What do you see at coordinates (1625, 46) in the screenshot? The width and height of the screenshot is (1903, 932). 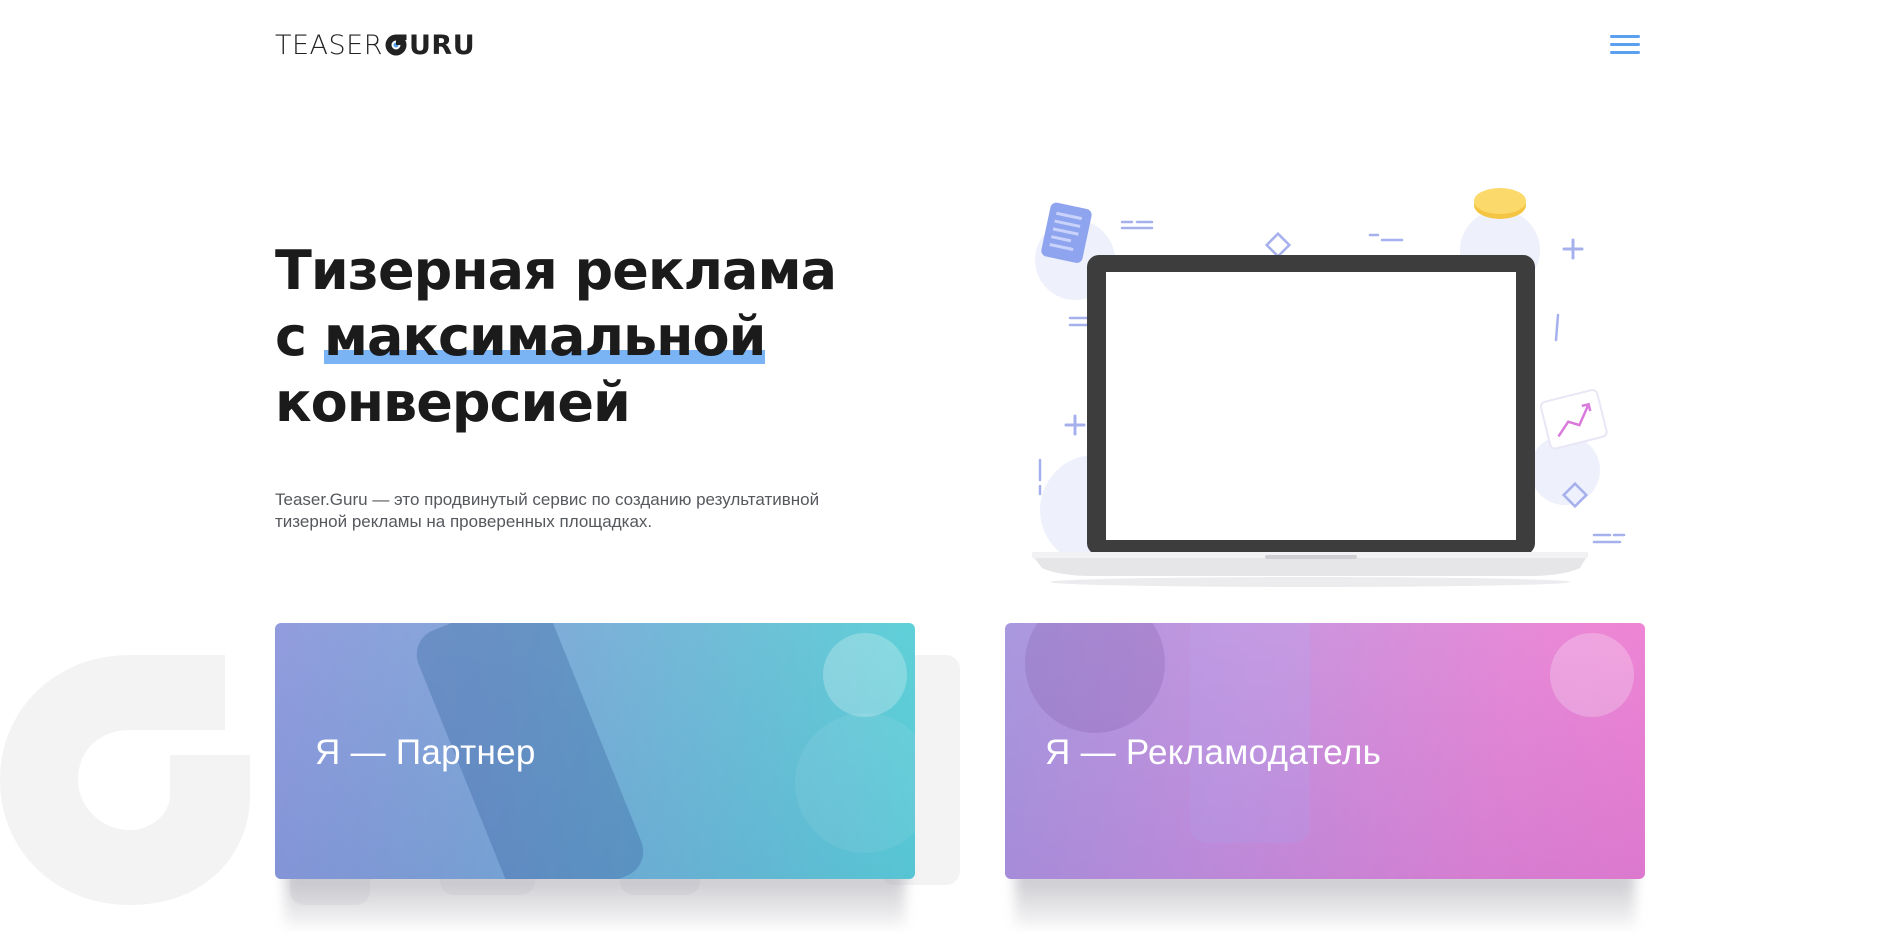 I see `hamburger-menu-icon` at bounding box center [1625, 46].